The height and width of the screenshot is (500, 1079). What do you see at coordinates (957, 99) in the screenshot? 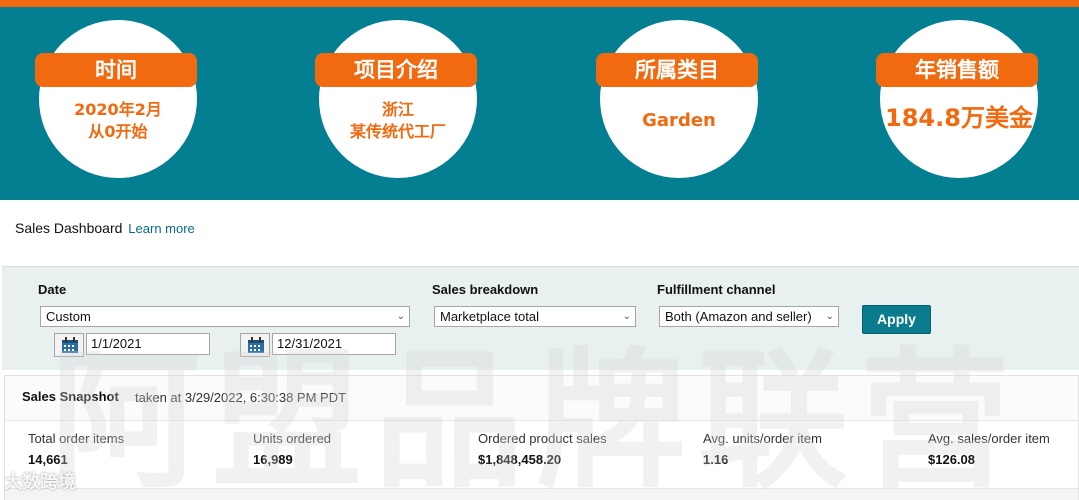
I see `info-card-sales: 年销售额 184.8万美金` at bounding box center [957, 99].